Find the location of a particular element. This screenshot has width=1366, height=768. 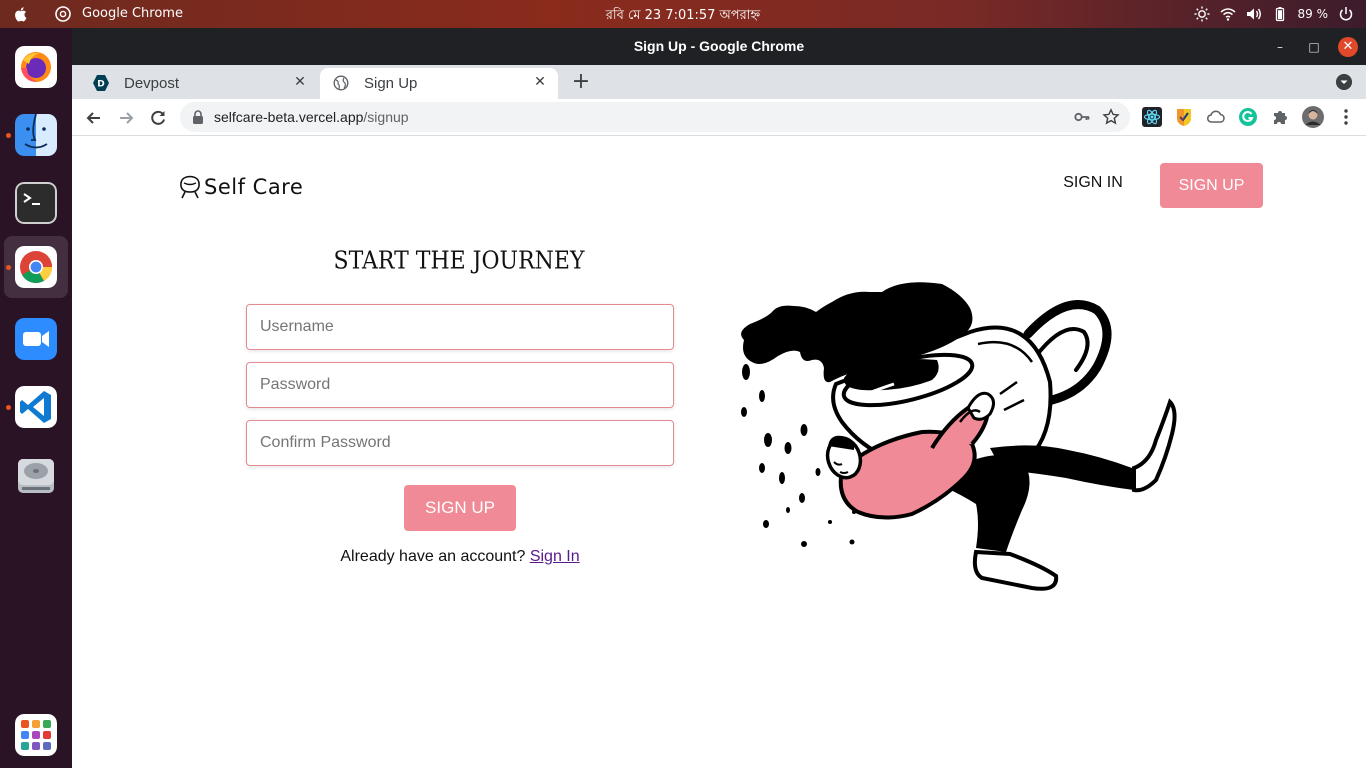

shield-extension-icon is located at coordinates (1184, 117).